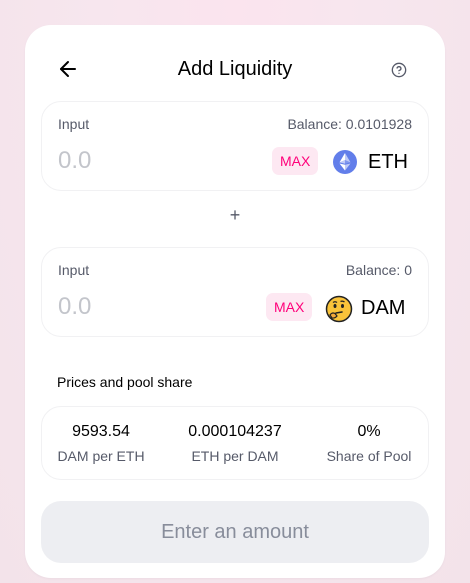  I want to click on price-item: 0.000104237 ETH per DAM, so click(235, 443).